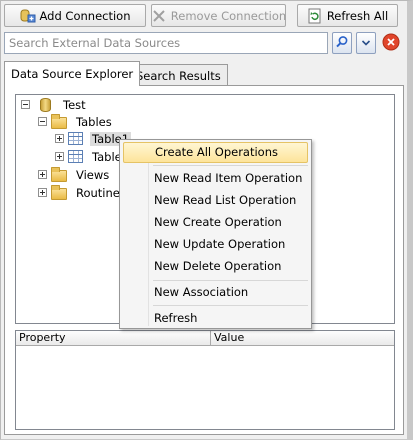 Image resolution: width=413 pixels, height=440 pixels. What do you see at coordinates (92, 156) in the screenshot?
I see `tree-node-table2: Table1` at bounding box center [92, 156].